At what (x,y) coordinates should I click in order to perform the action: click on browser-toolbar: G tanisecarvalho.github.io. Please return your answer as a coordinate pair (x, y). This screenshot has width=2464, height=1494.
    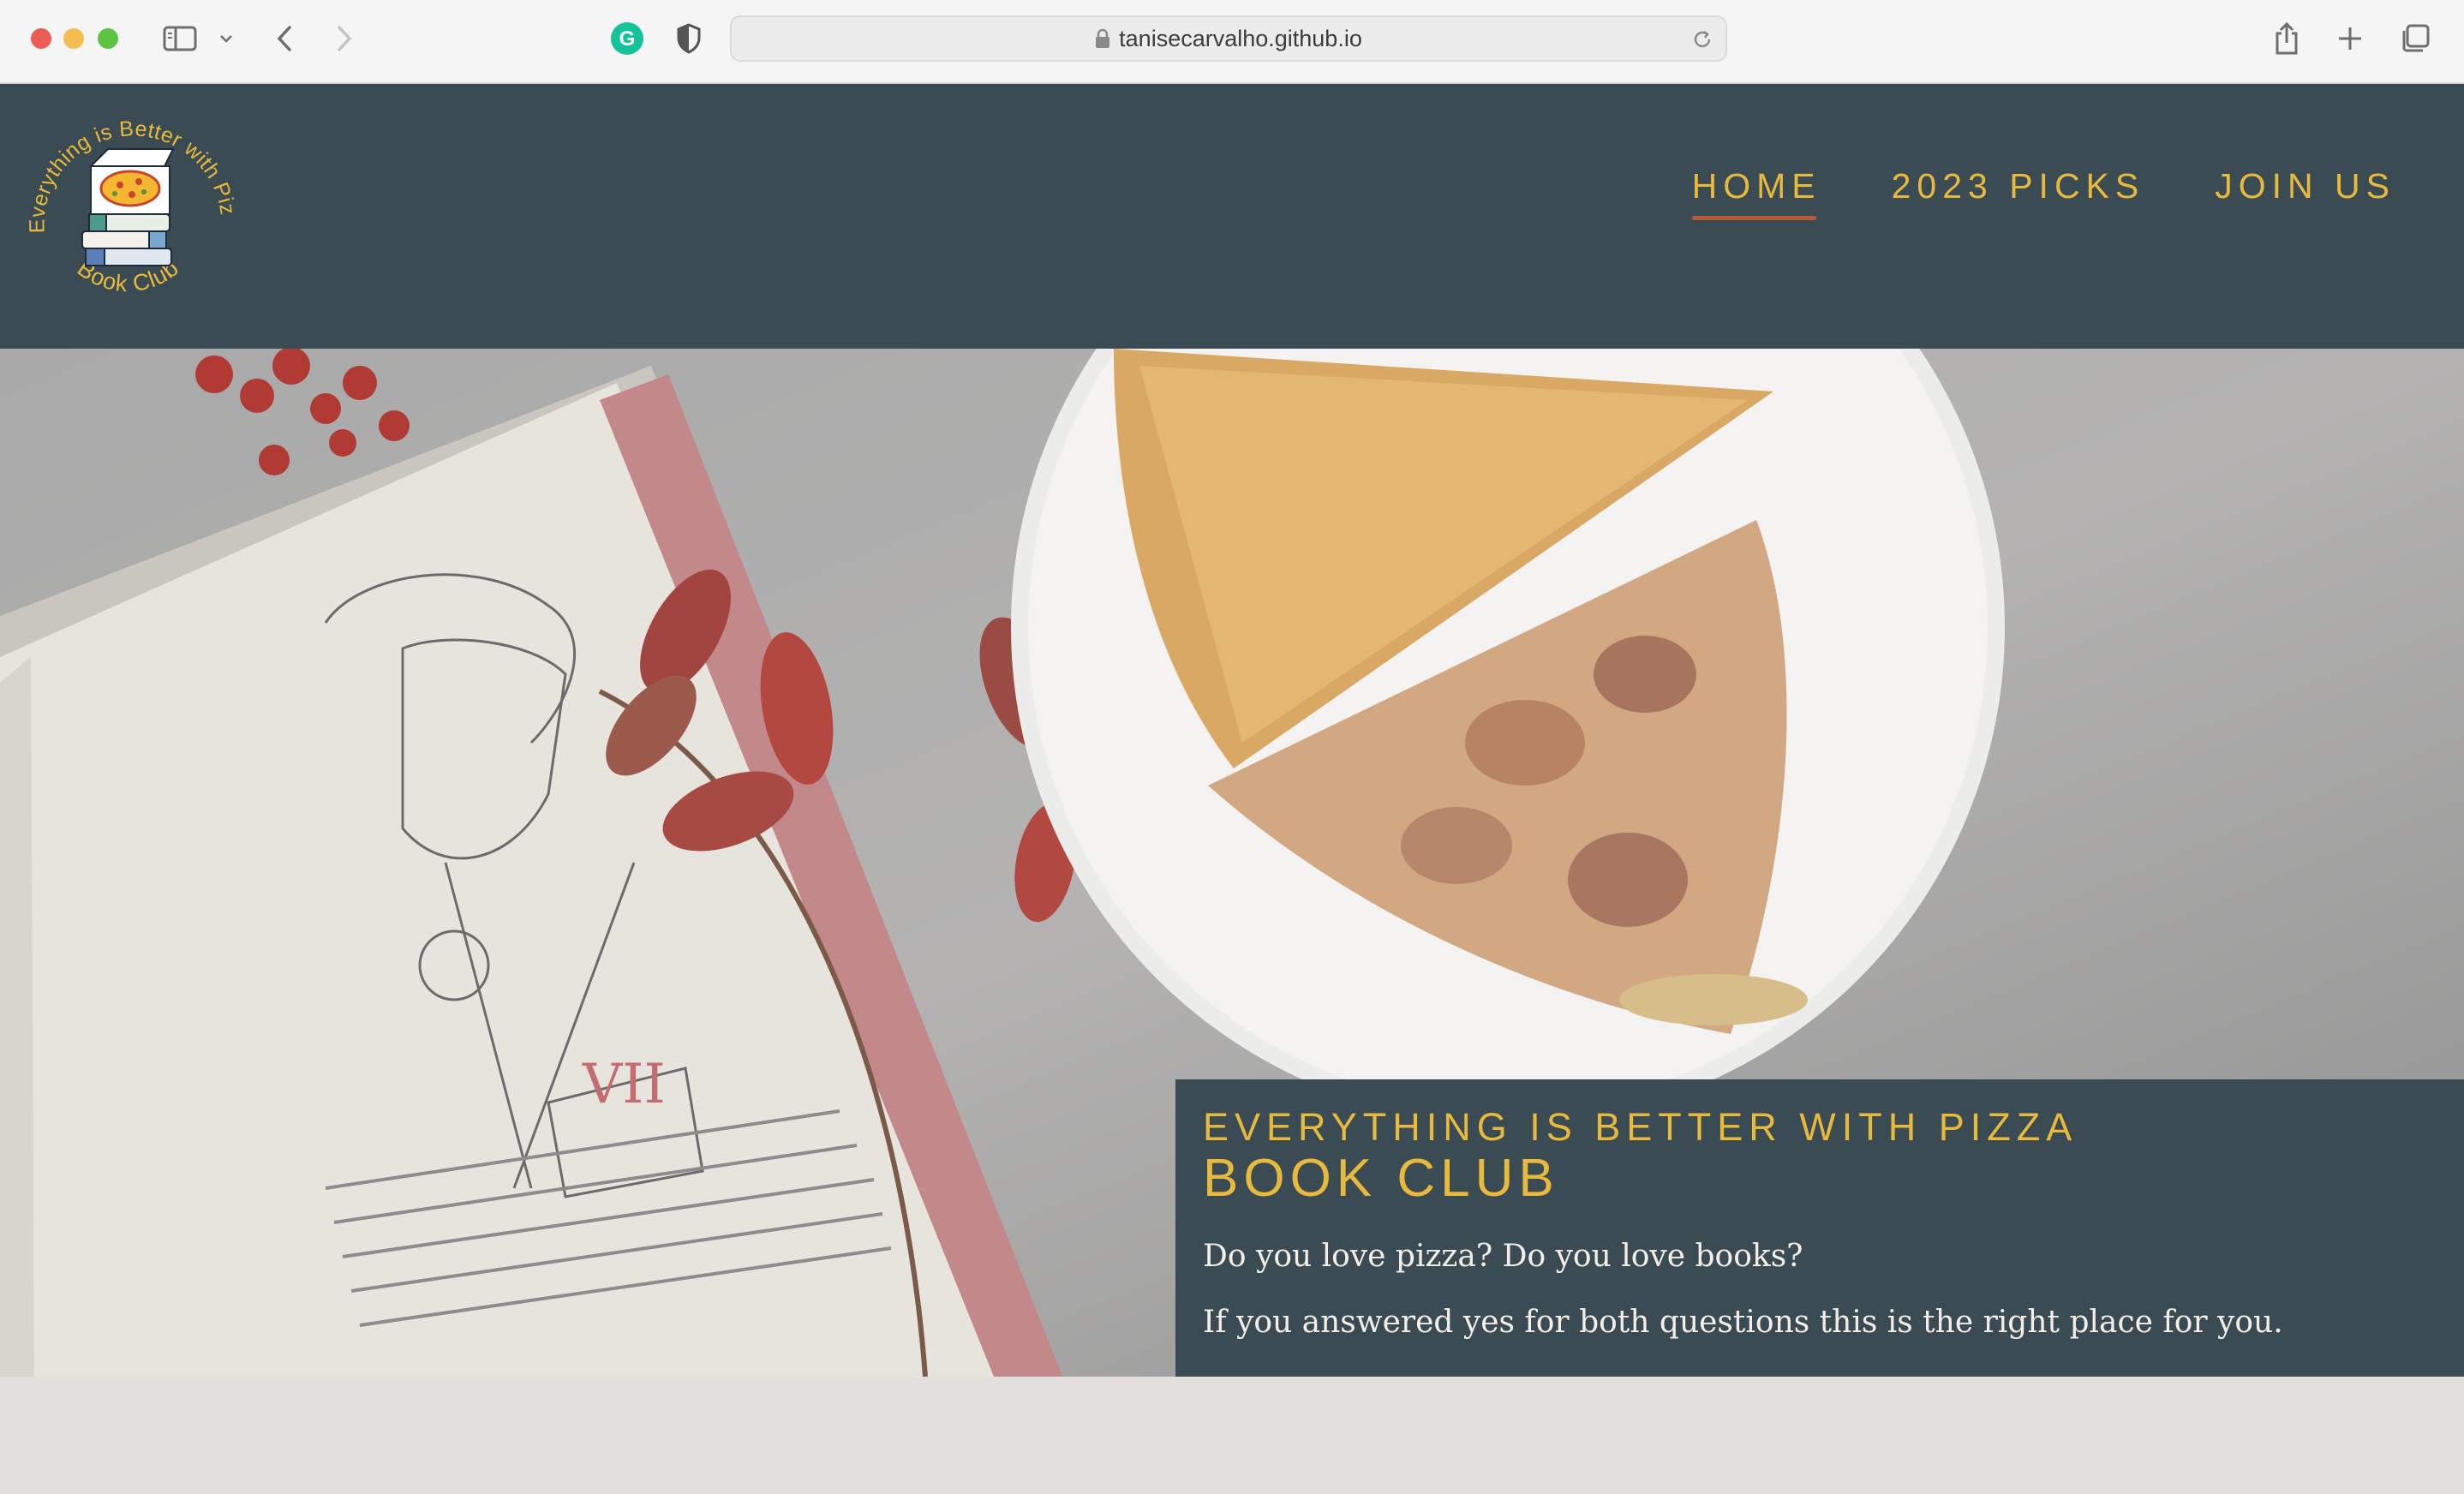
    Looking at the image, I should click on (1232, 42).